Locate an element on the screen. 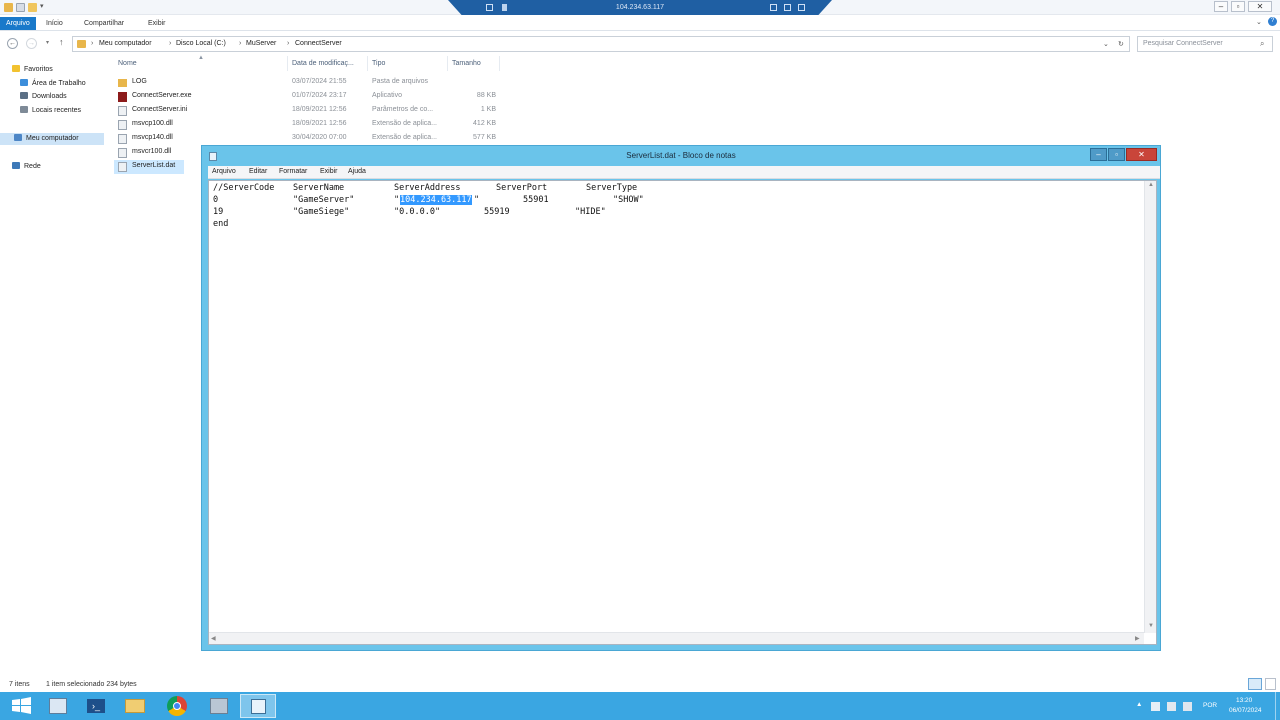  computer-icon is located at coordinates (18, 137).